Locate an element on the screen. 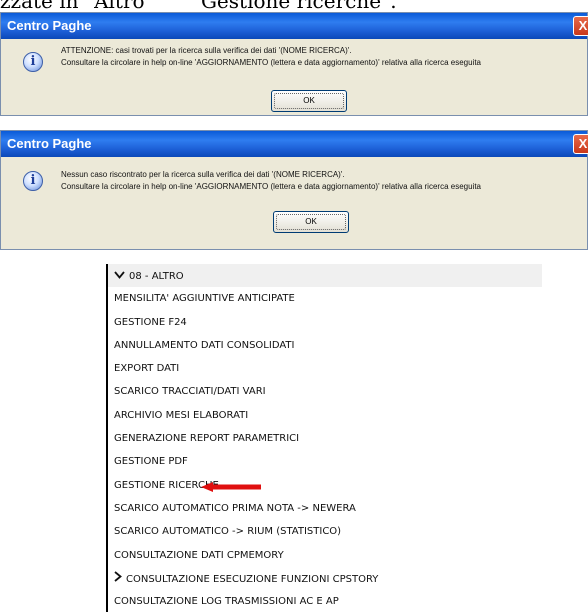 Image resolution: width=588 pixels, height=613 pixels. menu-item-scarico-rium: SCARICO AUTOMATICO -> RIUM (STATISTICO) is located at coordinates (325, 531).